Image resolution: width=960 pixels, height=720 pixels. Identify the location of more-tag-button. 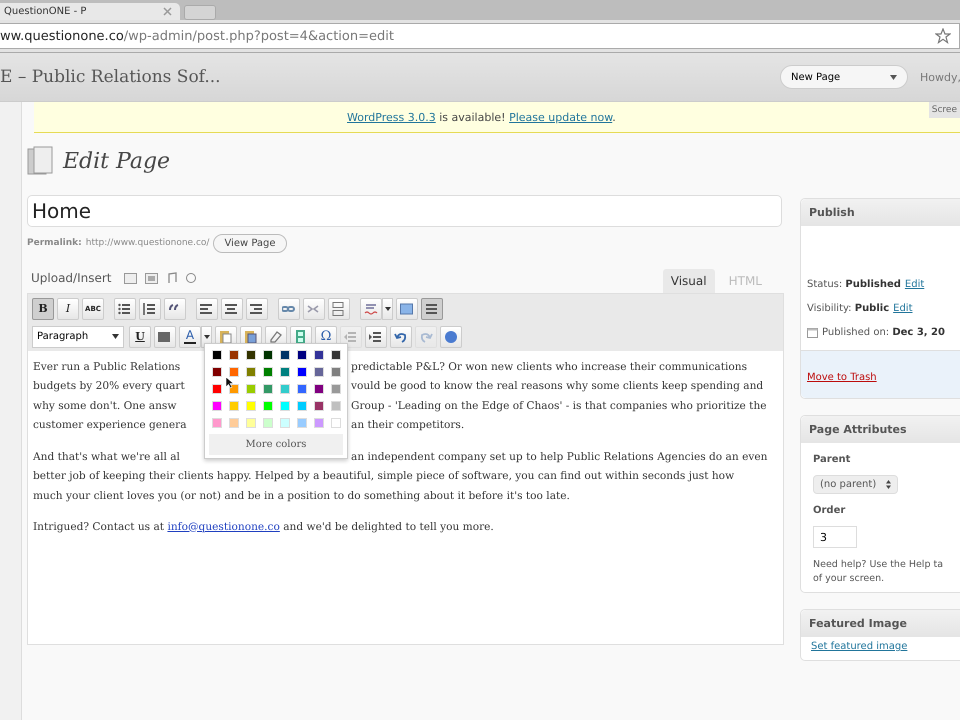
(339, 309).